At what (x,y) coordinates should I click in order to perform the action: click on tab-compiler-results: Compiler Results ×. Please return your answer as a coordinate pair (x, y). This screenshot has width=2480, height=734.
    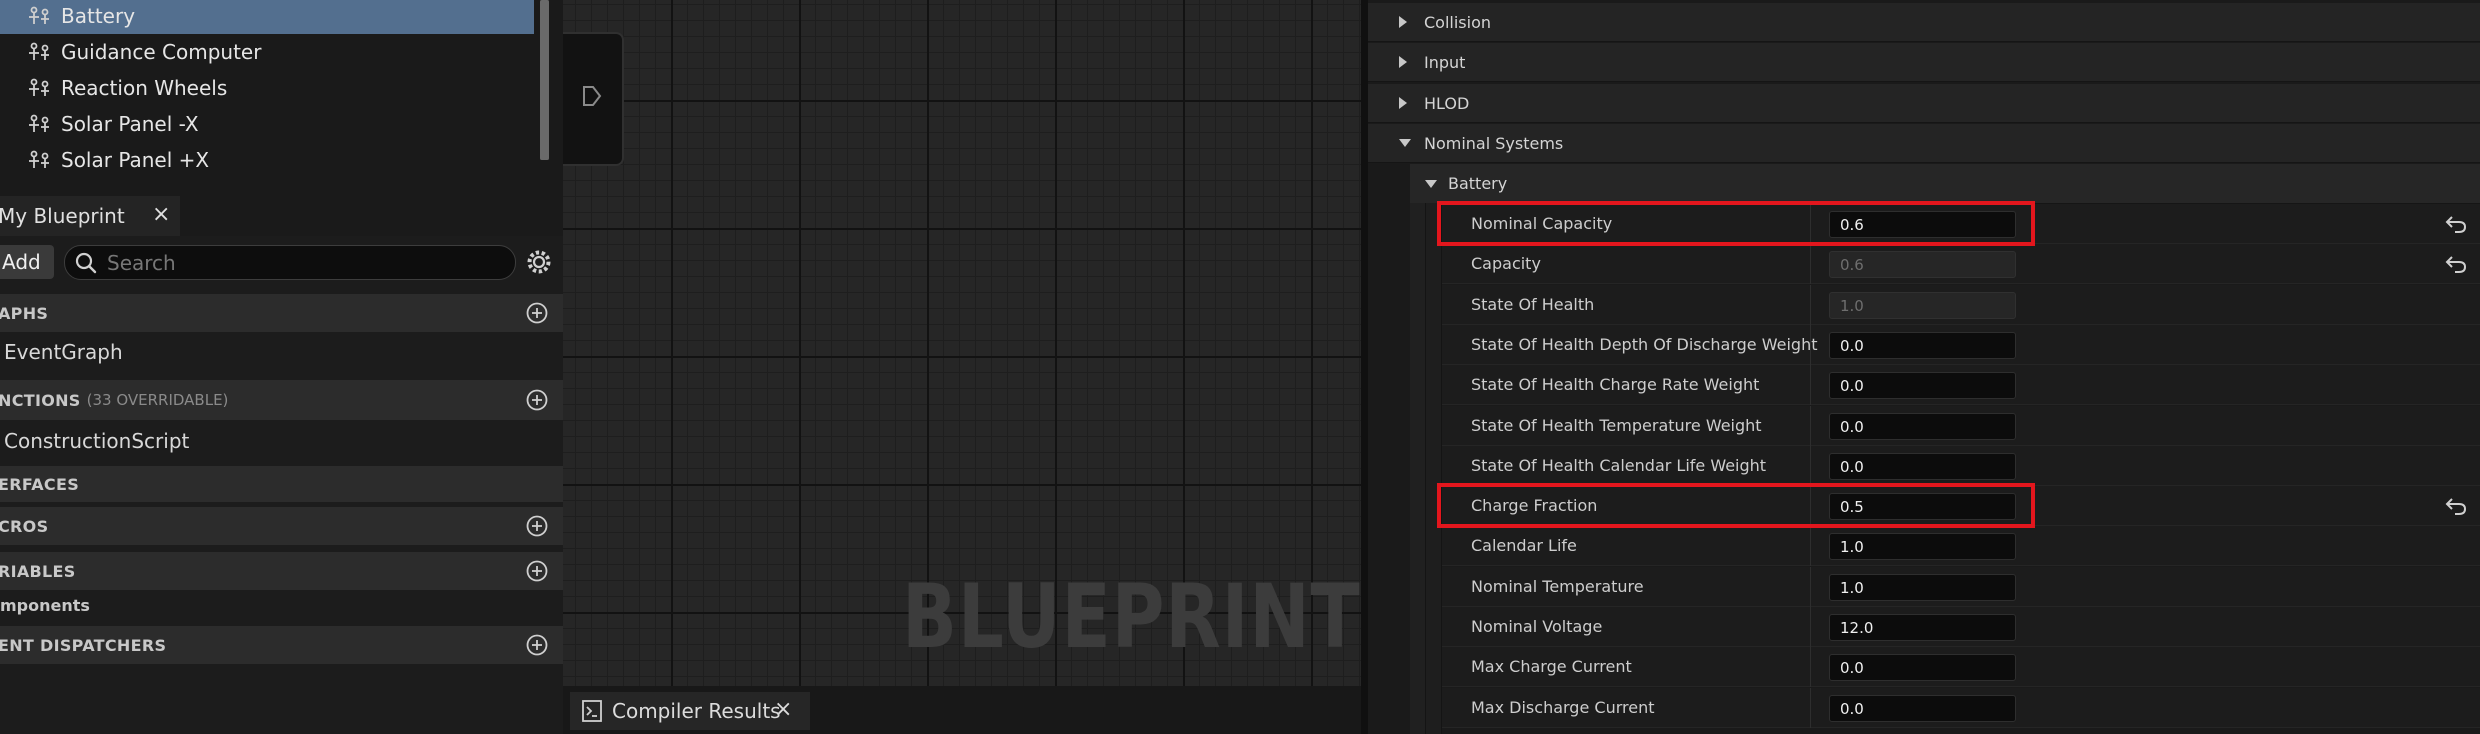
    Looking at the image, I should click on (690, 711).